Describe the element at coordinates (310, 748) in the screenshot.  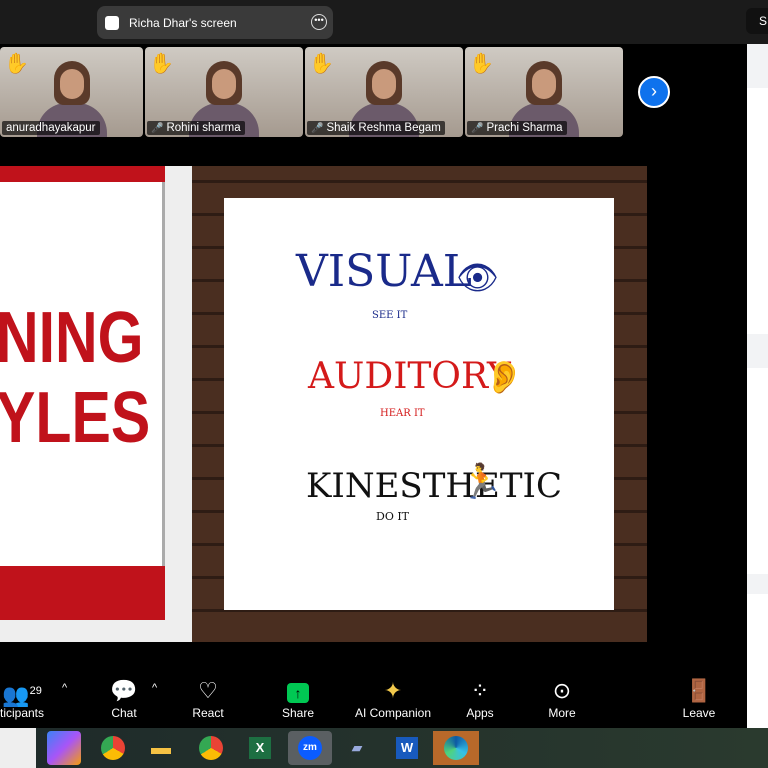
I see `zoom-icon: zm` at that location.